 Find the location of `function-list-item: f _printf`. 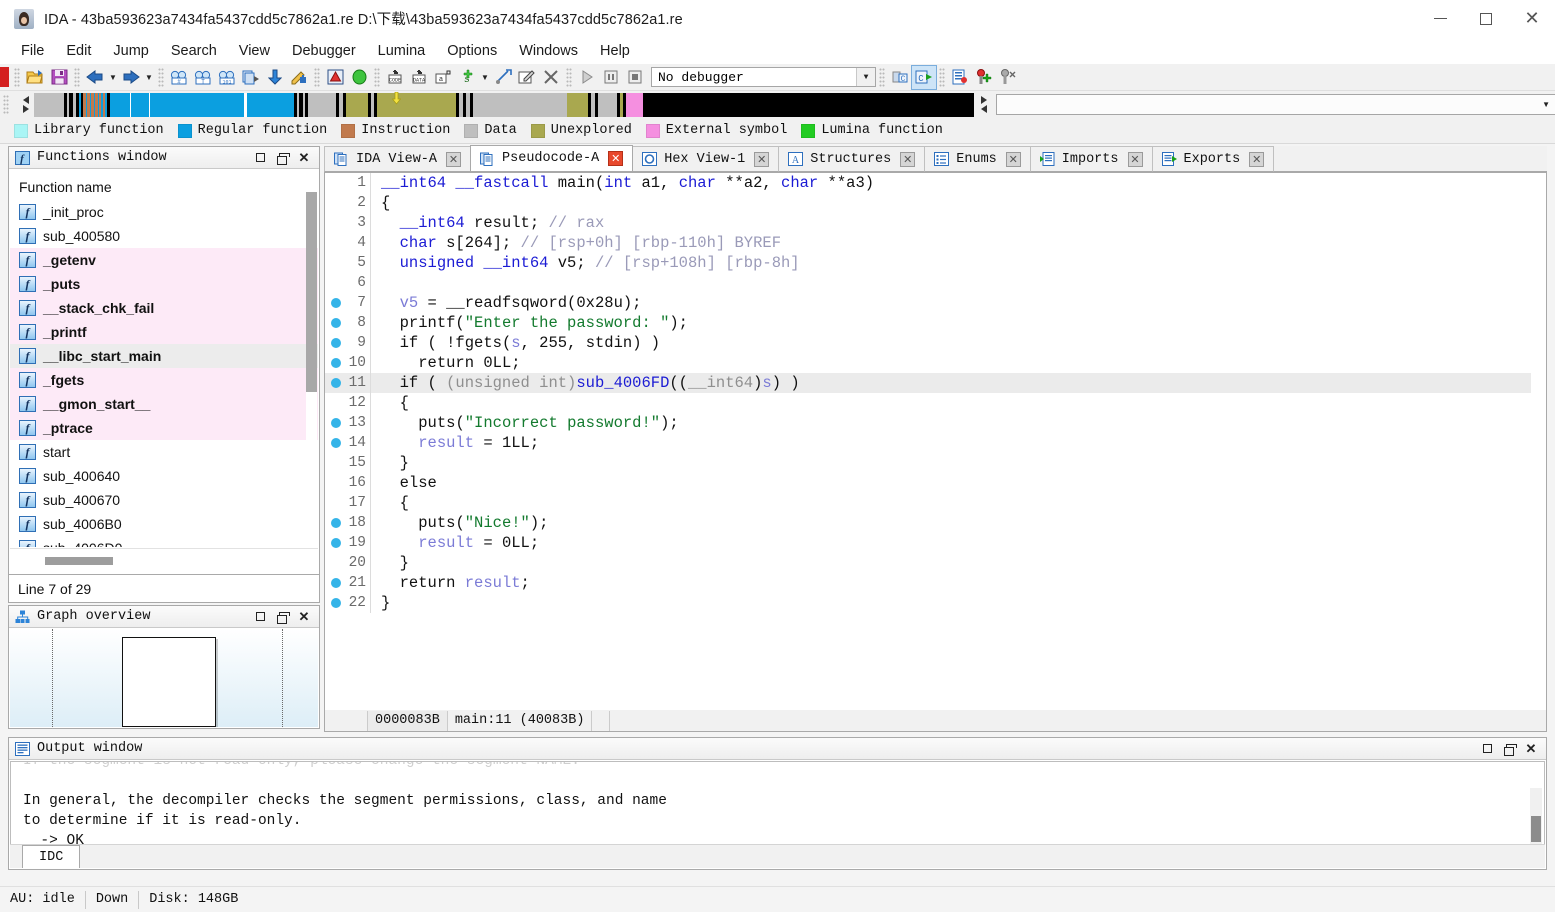

function-list-item: f _printf is located at coordinates (164, 332).